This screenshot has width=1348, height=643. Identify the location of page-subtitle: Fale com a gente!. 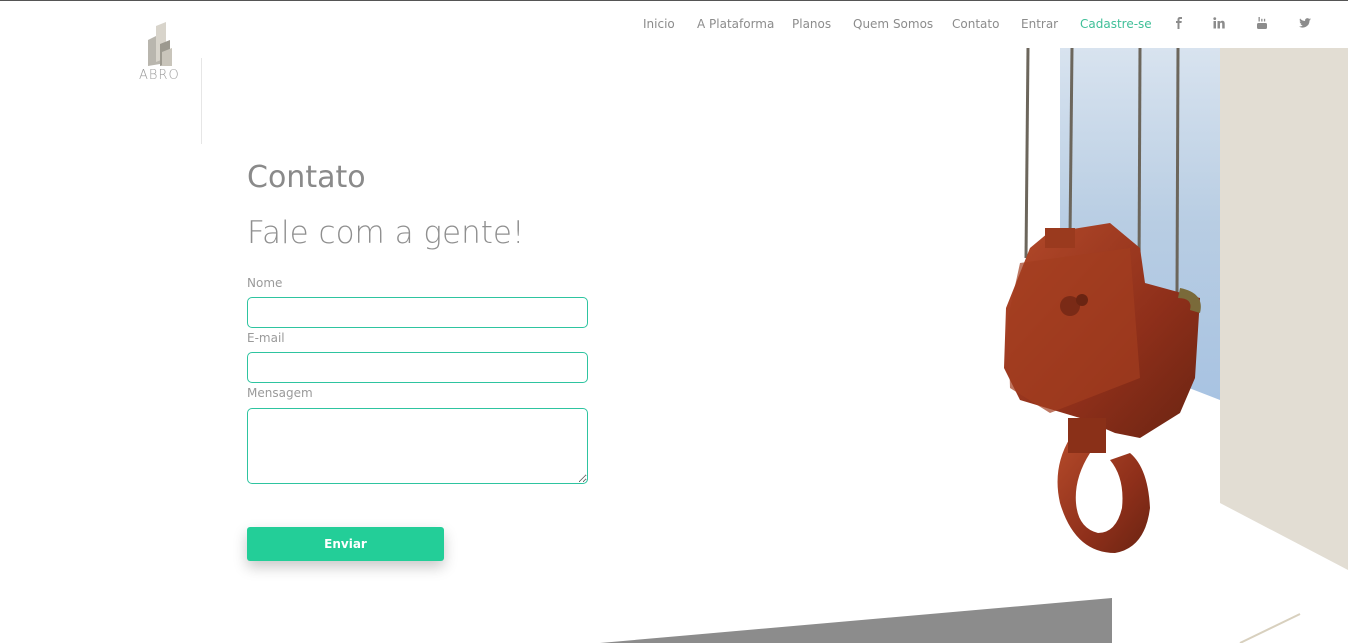
(386, 233).